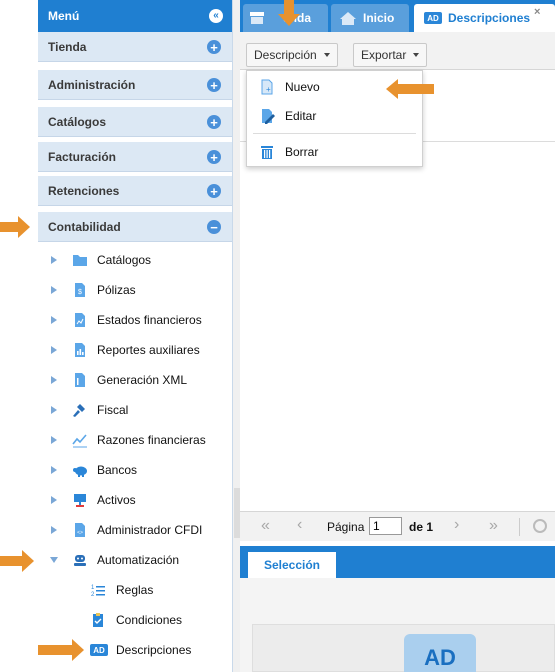  I want to click on trash-icon, so click(267, 152).